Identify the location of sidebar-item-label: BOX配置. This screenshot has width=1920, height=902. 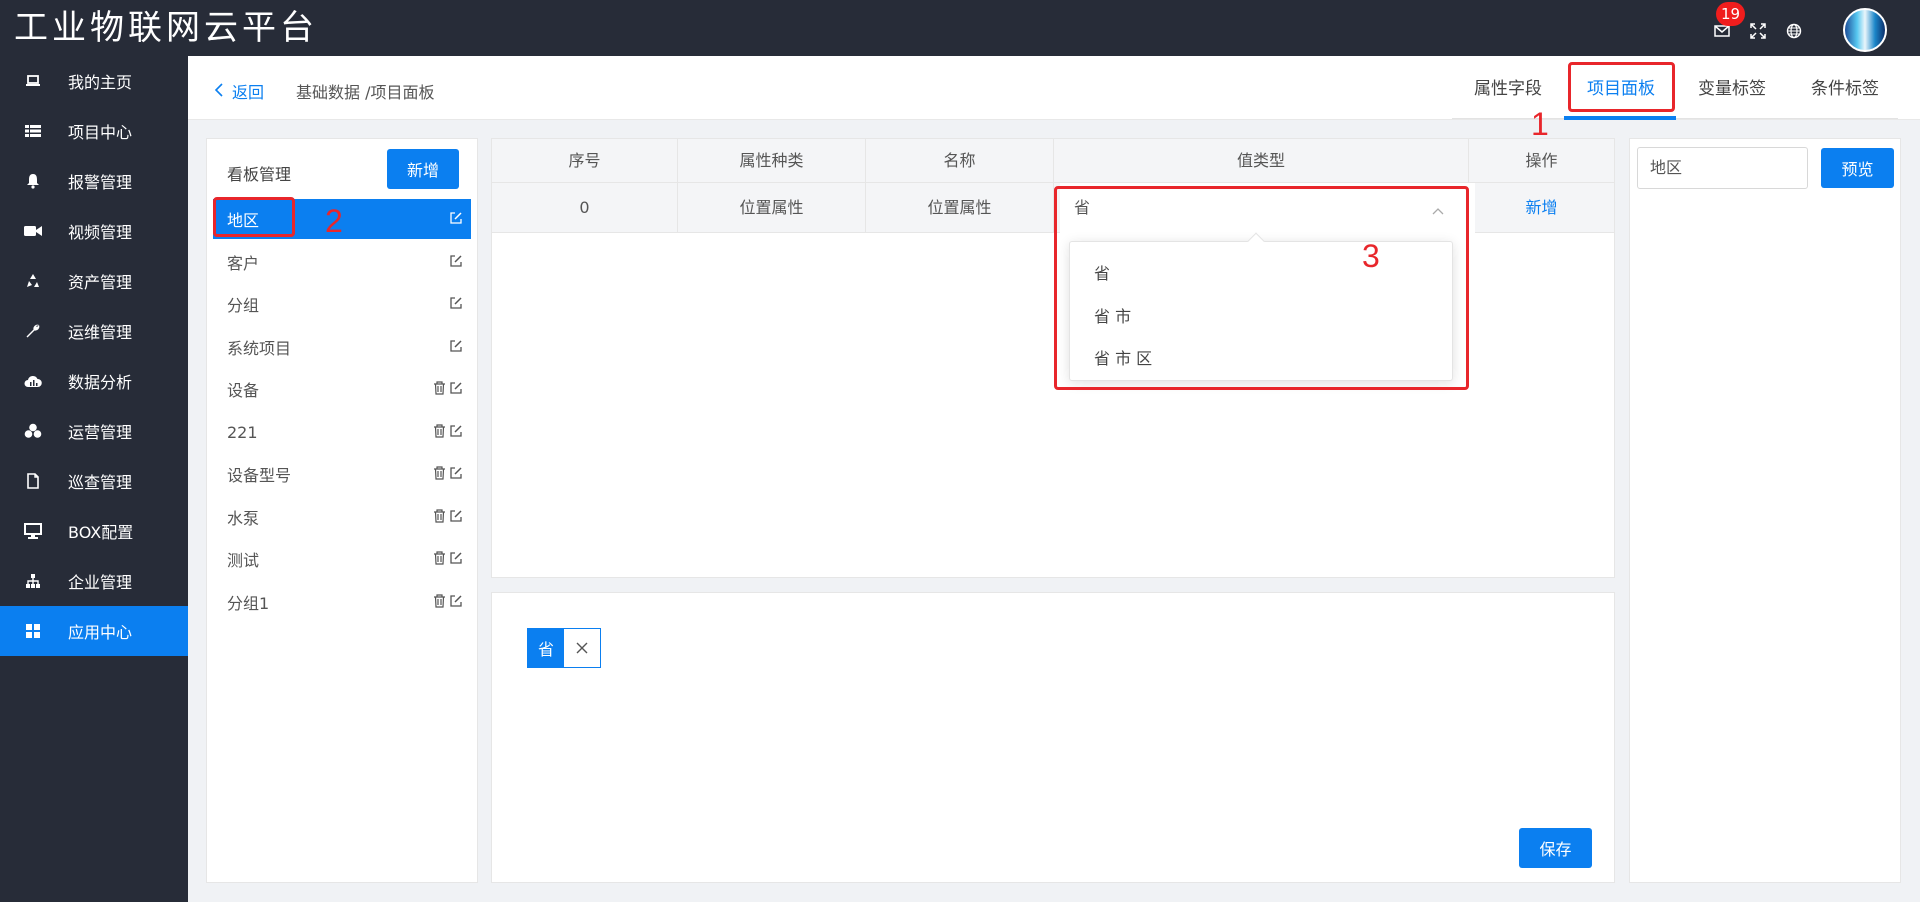
(101, 532).